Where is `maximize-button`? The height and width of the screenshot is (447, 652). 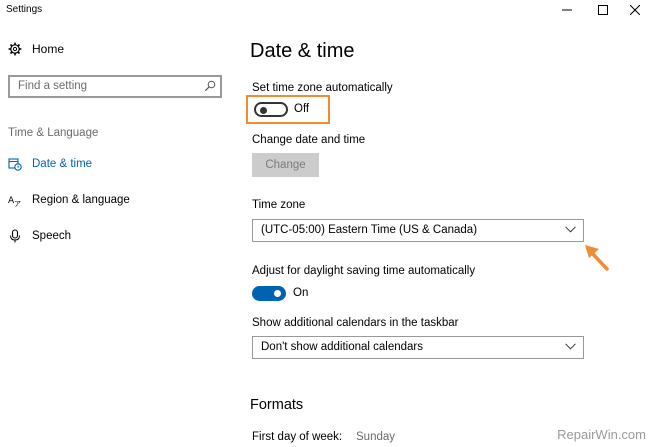
maximize-button is located at coordinates (603, 10).